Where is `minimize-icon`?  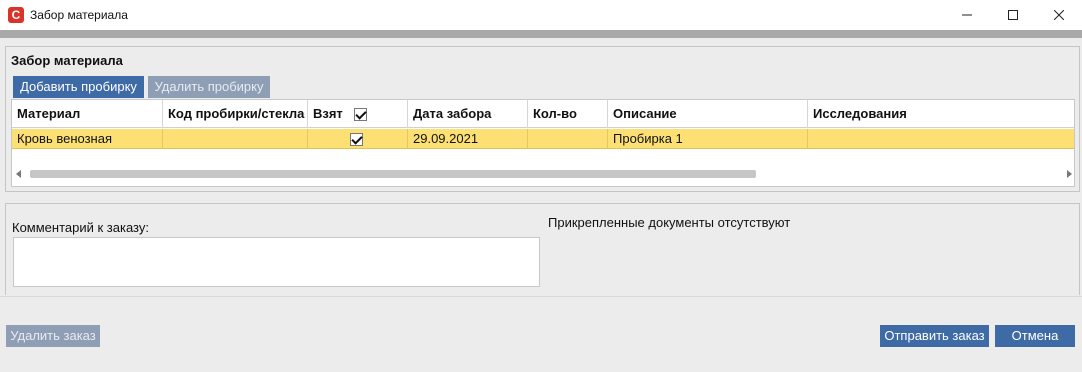
minimize-icon is located at coordinates (967, 15).